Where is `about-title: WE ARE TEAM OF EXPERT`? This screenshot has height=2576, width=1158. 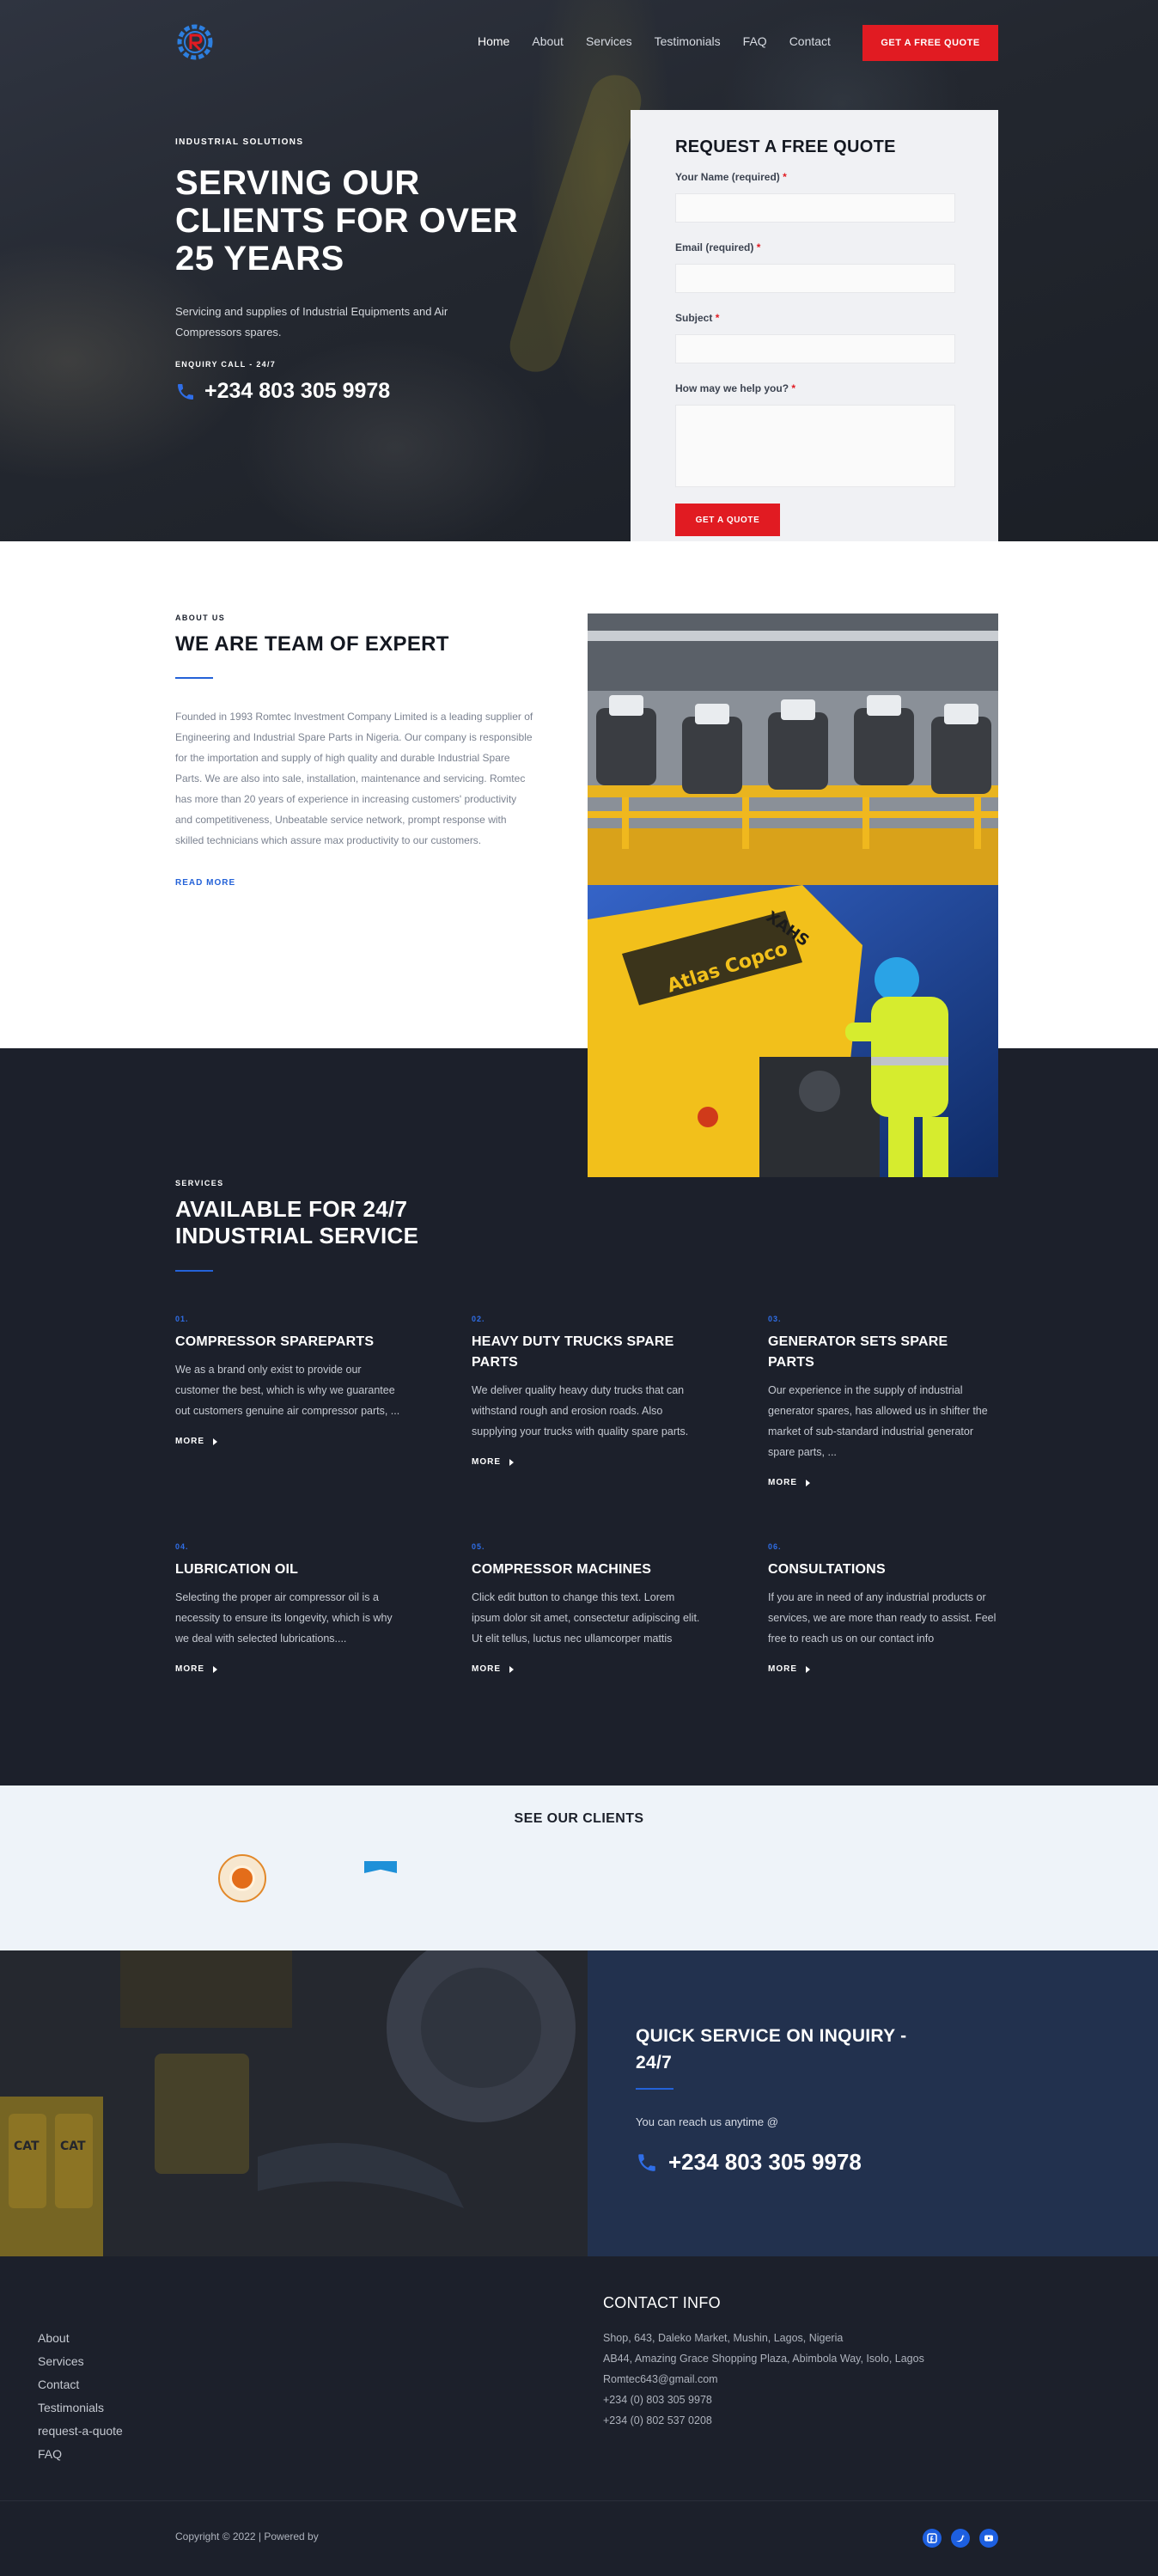 about-title: WE ARE TEAM OF EXPERT is located at coordinates (312, 644).